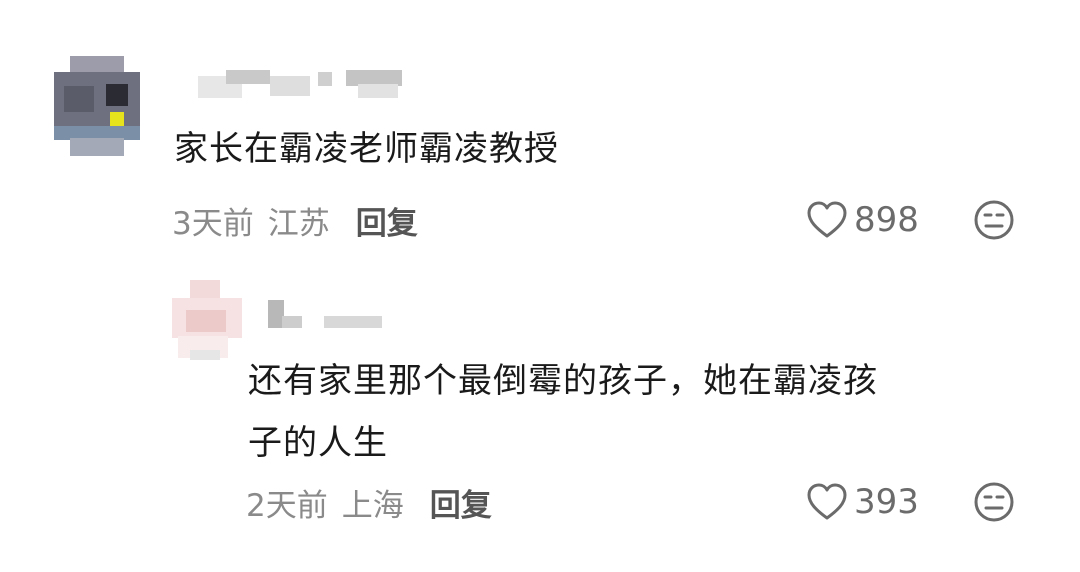 This screenshot has height=572, width=1080. I want to click on like-count: 393, so click(886, 502).